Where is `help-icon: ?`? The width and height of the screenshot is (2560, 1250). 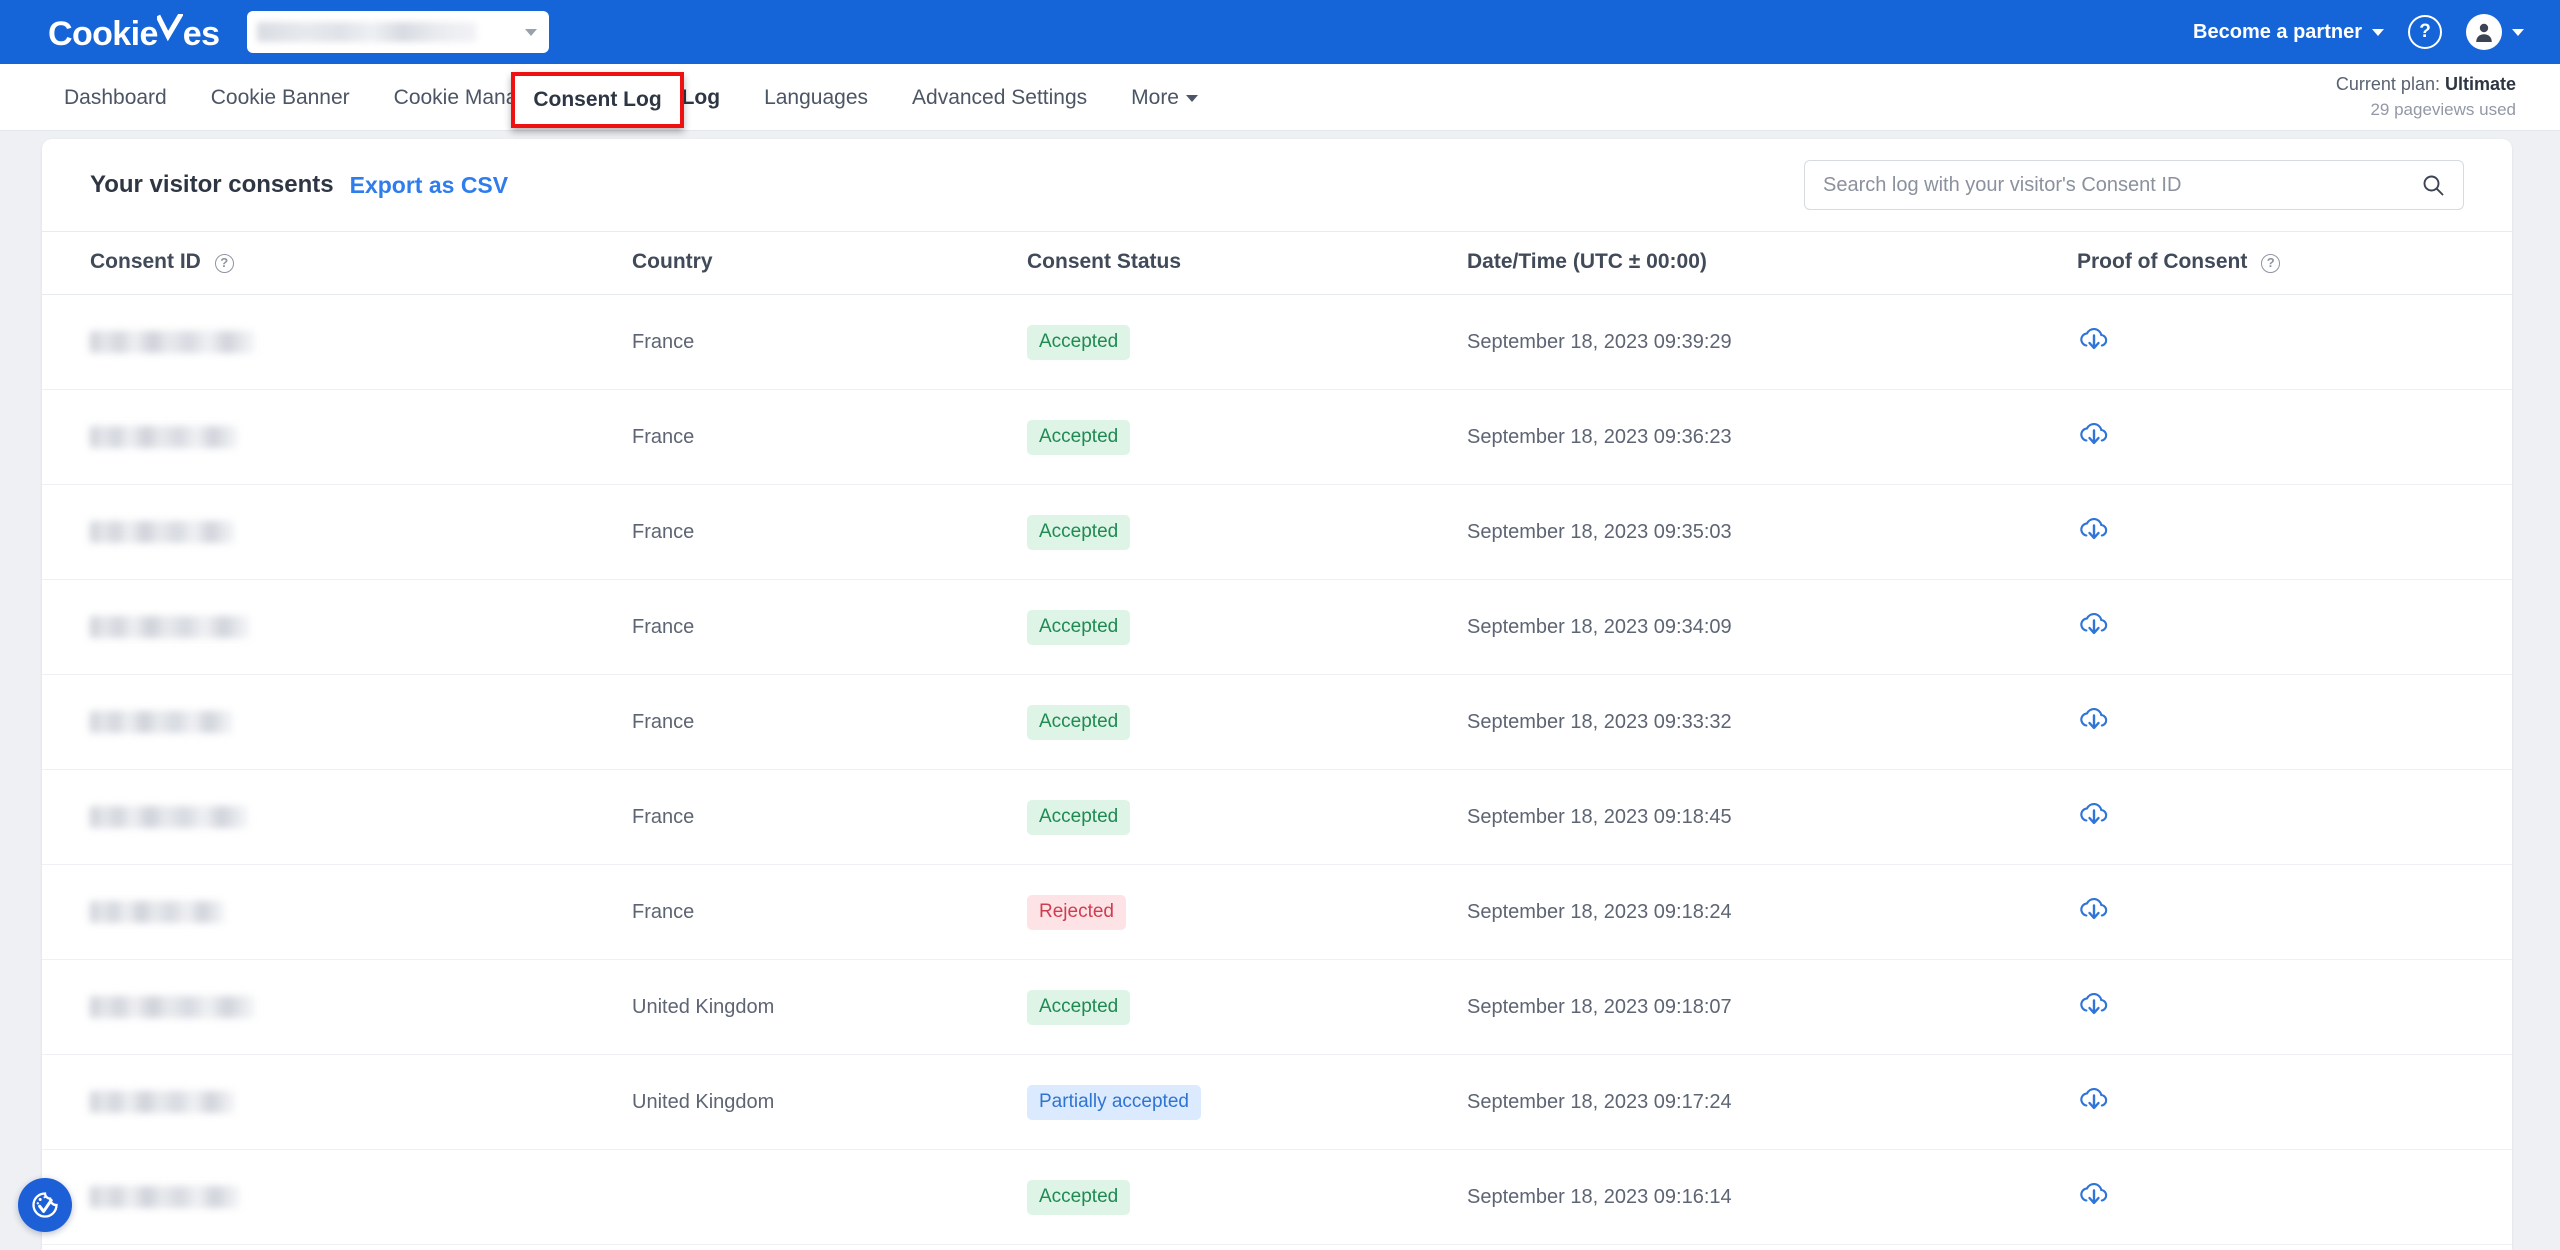 help-icon: ? is located at coordinates (2425, 32).